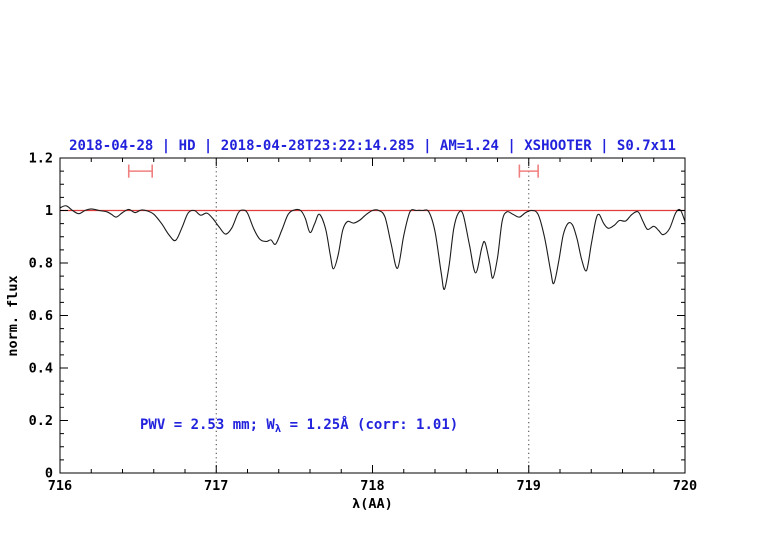  What do you see at coordinates (41, 316) in the screenshot?
I see `y-tick-label: 0.6` at bounding box center [41, 316].